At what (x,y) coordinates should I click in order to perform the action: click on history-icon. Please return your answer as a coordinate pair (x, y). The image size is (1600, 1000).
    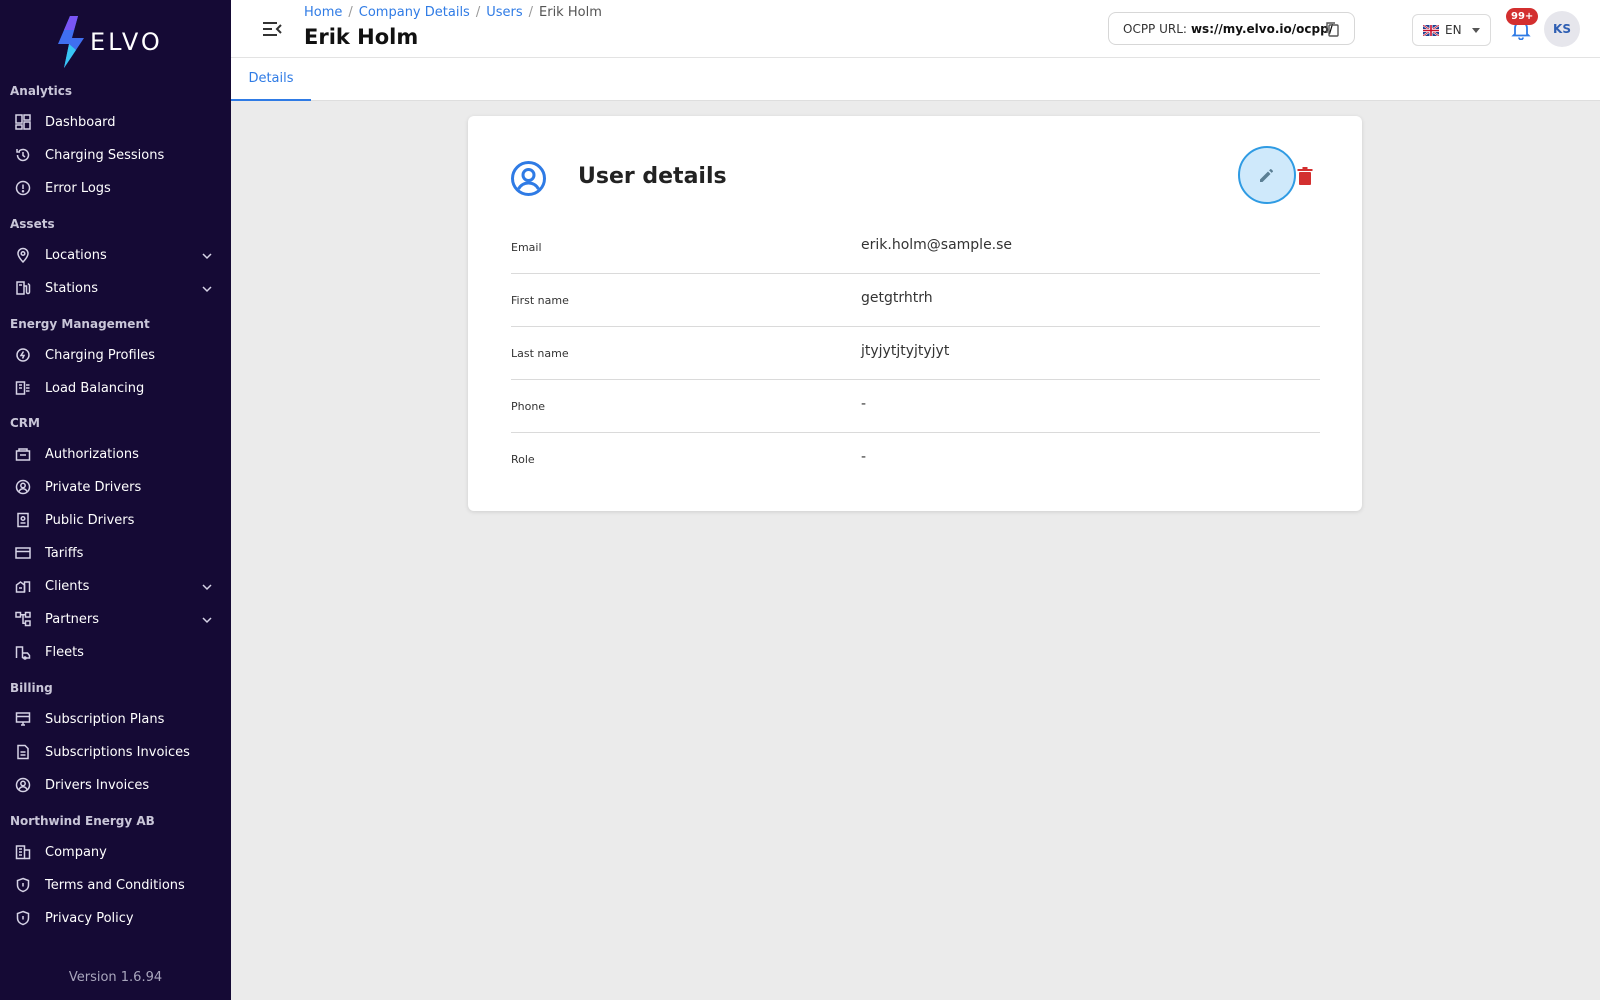
    Looking at the image, I should click on (23, 155).